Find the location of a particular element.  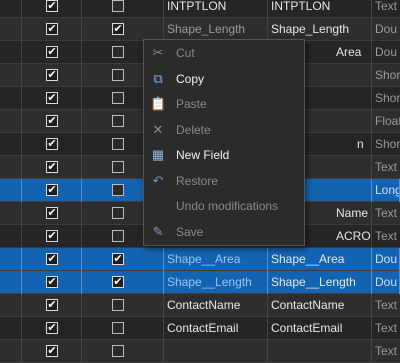

menu-item-restore: ↶ Restore is located at coordinates (224, 181).